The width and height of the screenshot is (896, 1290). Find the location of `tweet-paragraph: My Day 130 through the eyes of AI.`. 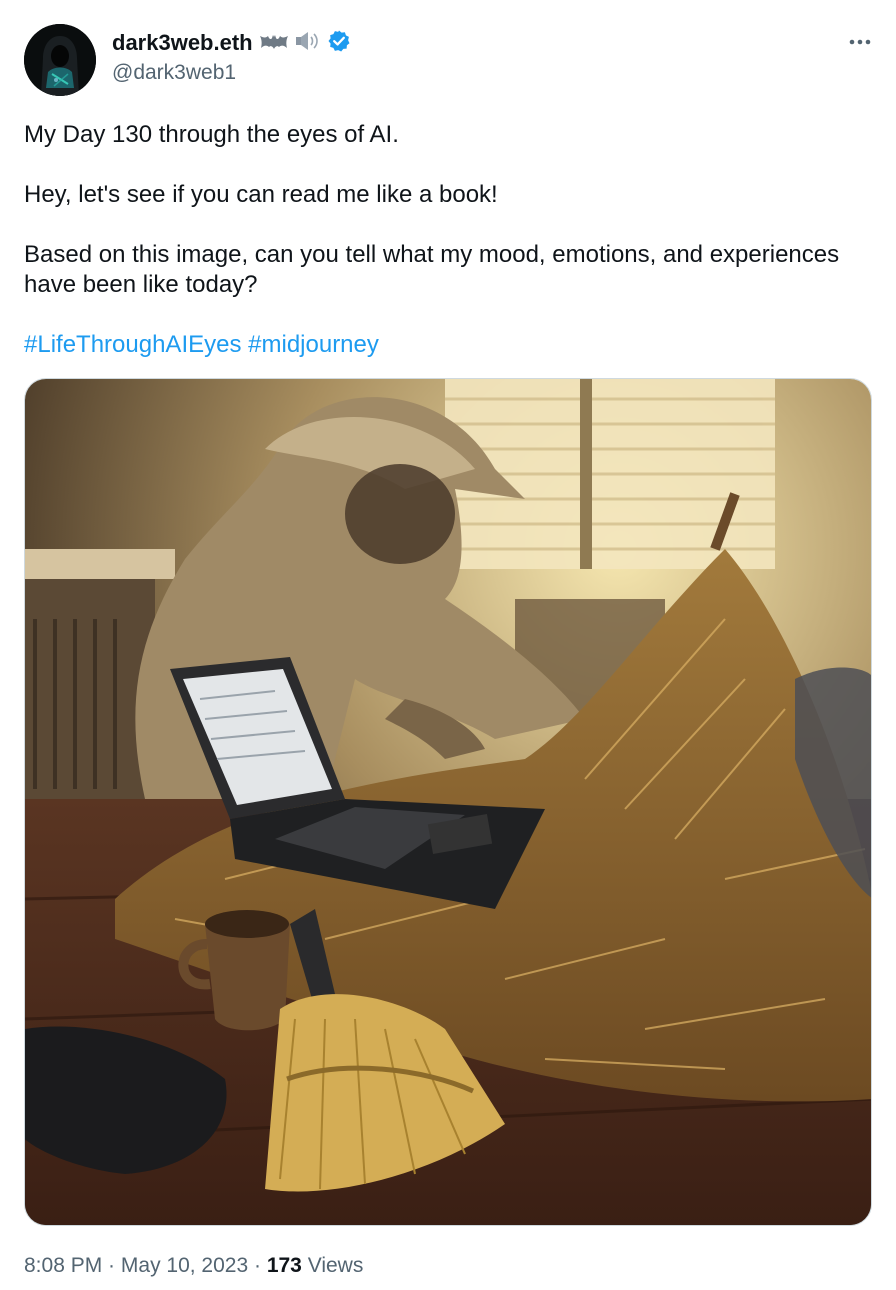

tweet-paragraph: My Day 130 through the eyes of AI. is located at coordinates (211, 134).